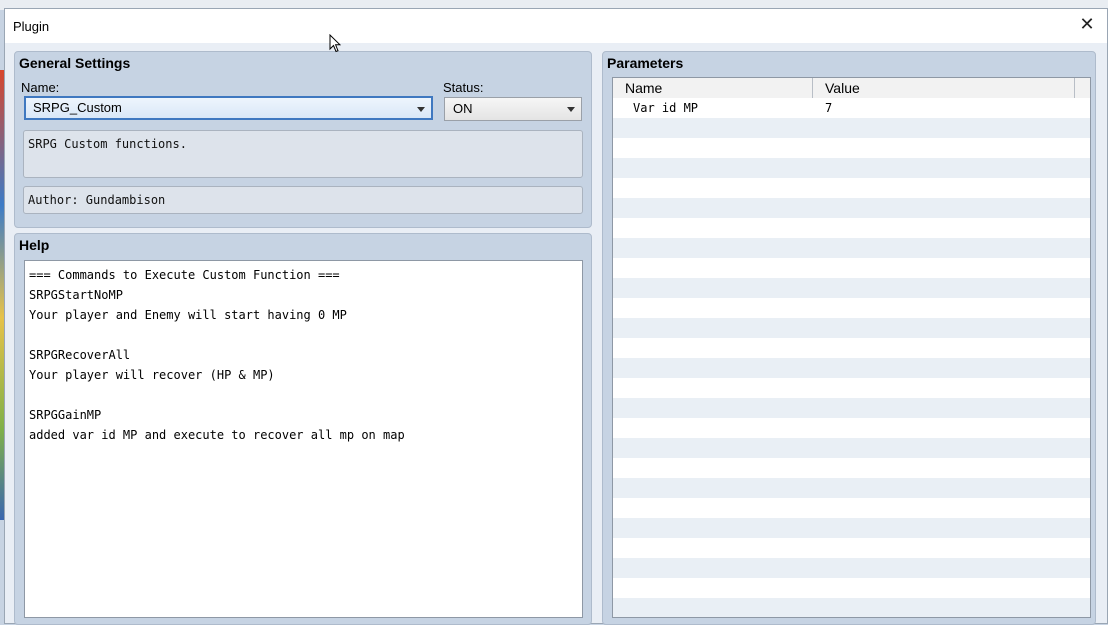 This screenshot has width=1108, height=625. I want to click on table-row: Var id MP 7, so click(851, 108).